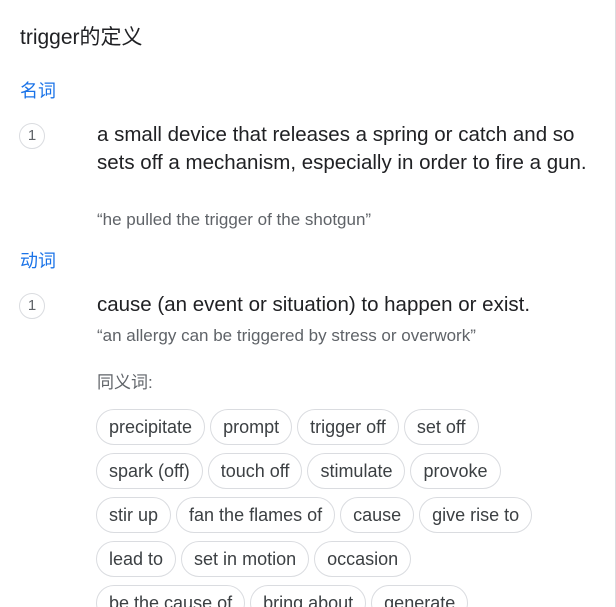 The width and height of the screenshot is (616, 607). I want to click on synonym-chip-row: be the cause of bring about generate, so click(346, 596).